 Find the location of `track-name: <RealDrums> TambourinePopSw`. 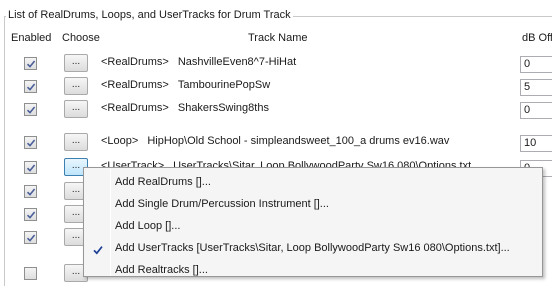

track-name: <RealDrums> TambourinePopSw is located at coordinates (185, 85).